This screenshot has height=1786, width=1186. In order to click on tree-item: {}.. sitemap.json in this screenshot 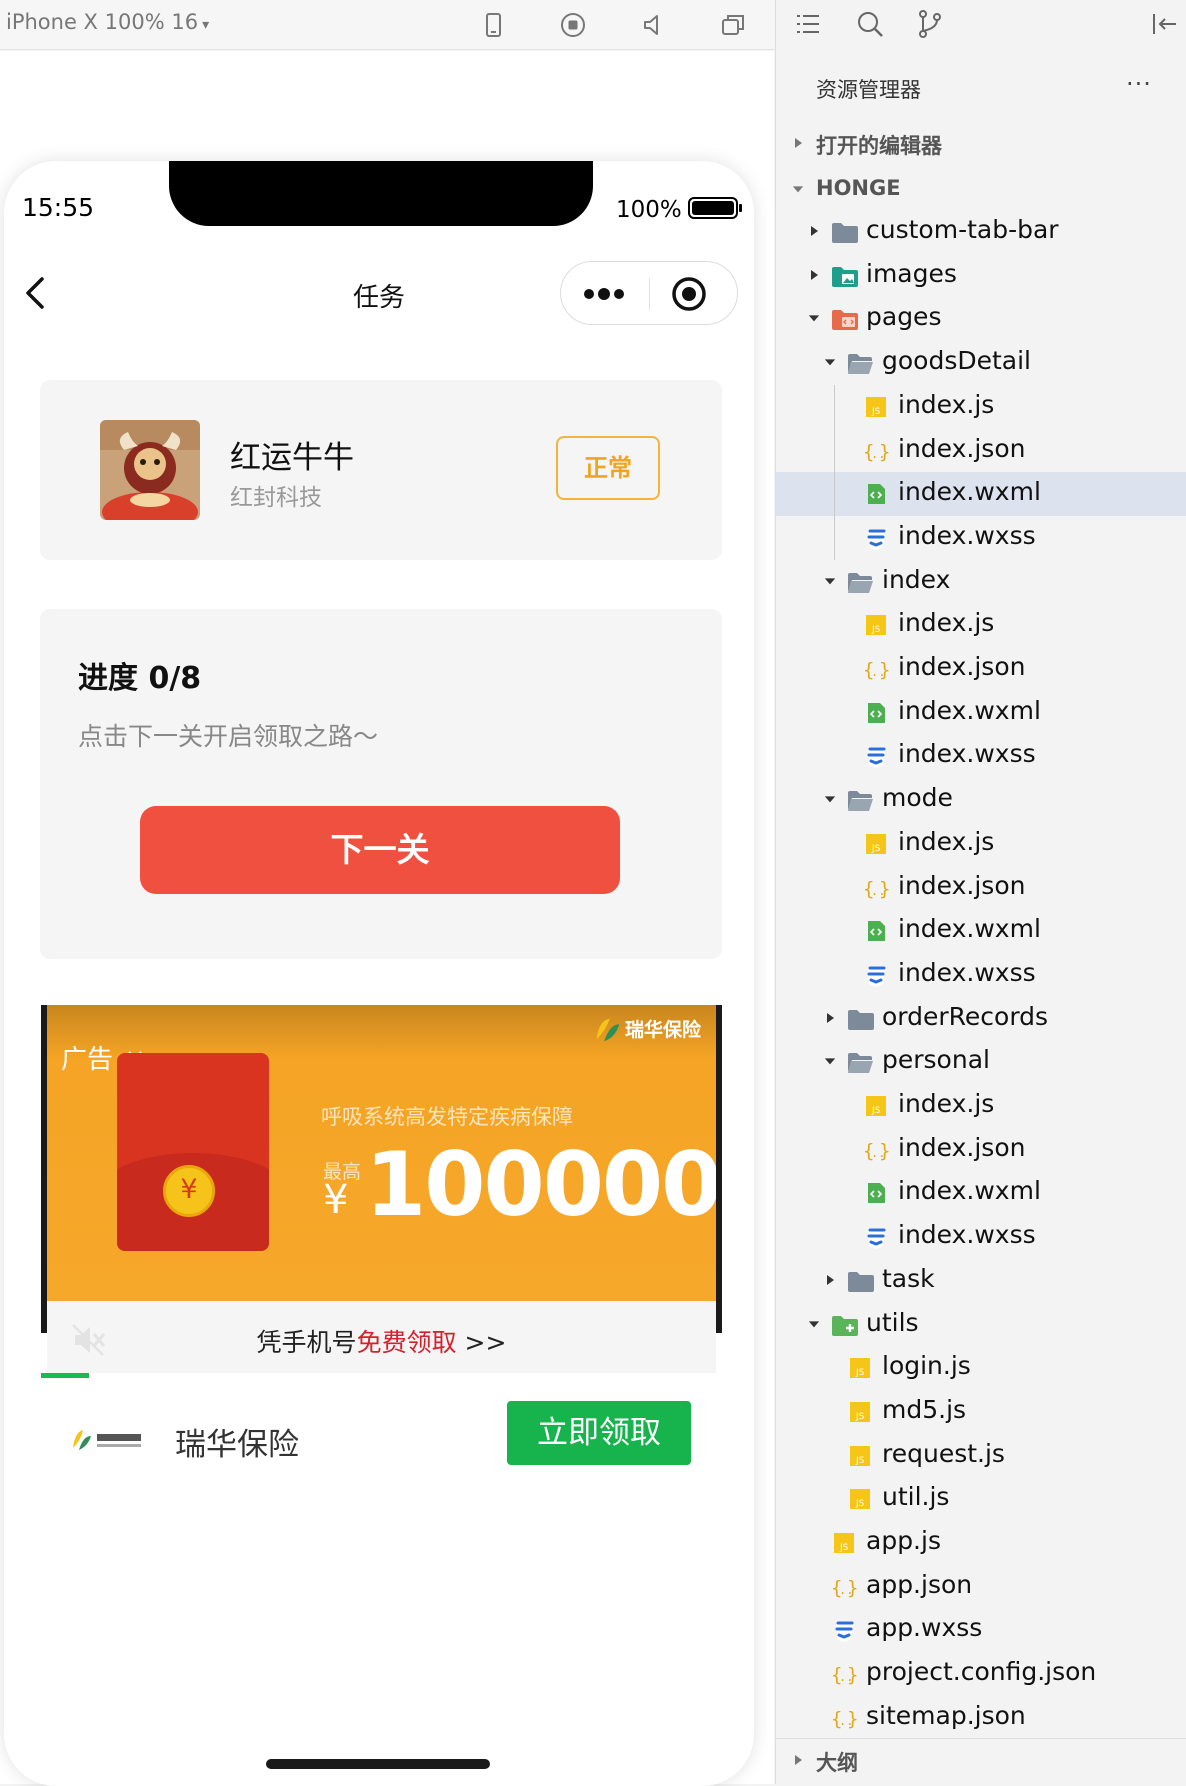, I will do `click(981, 1717)`.